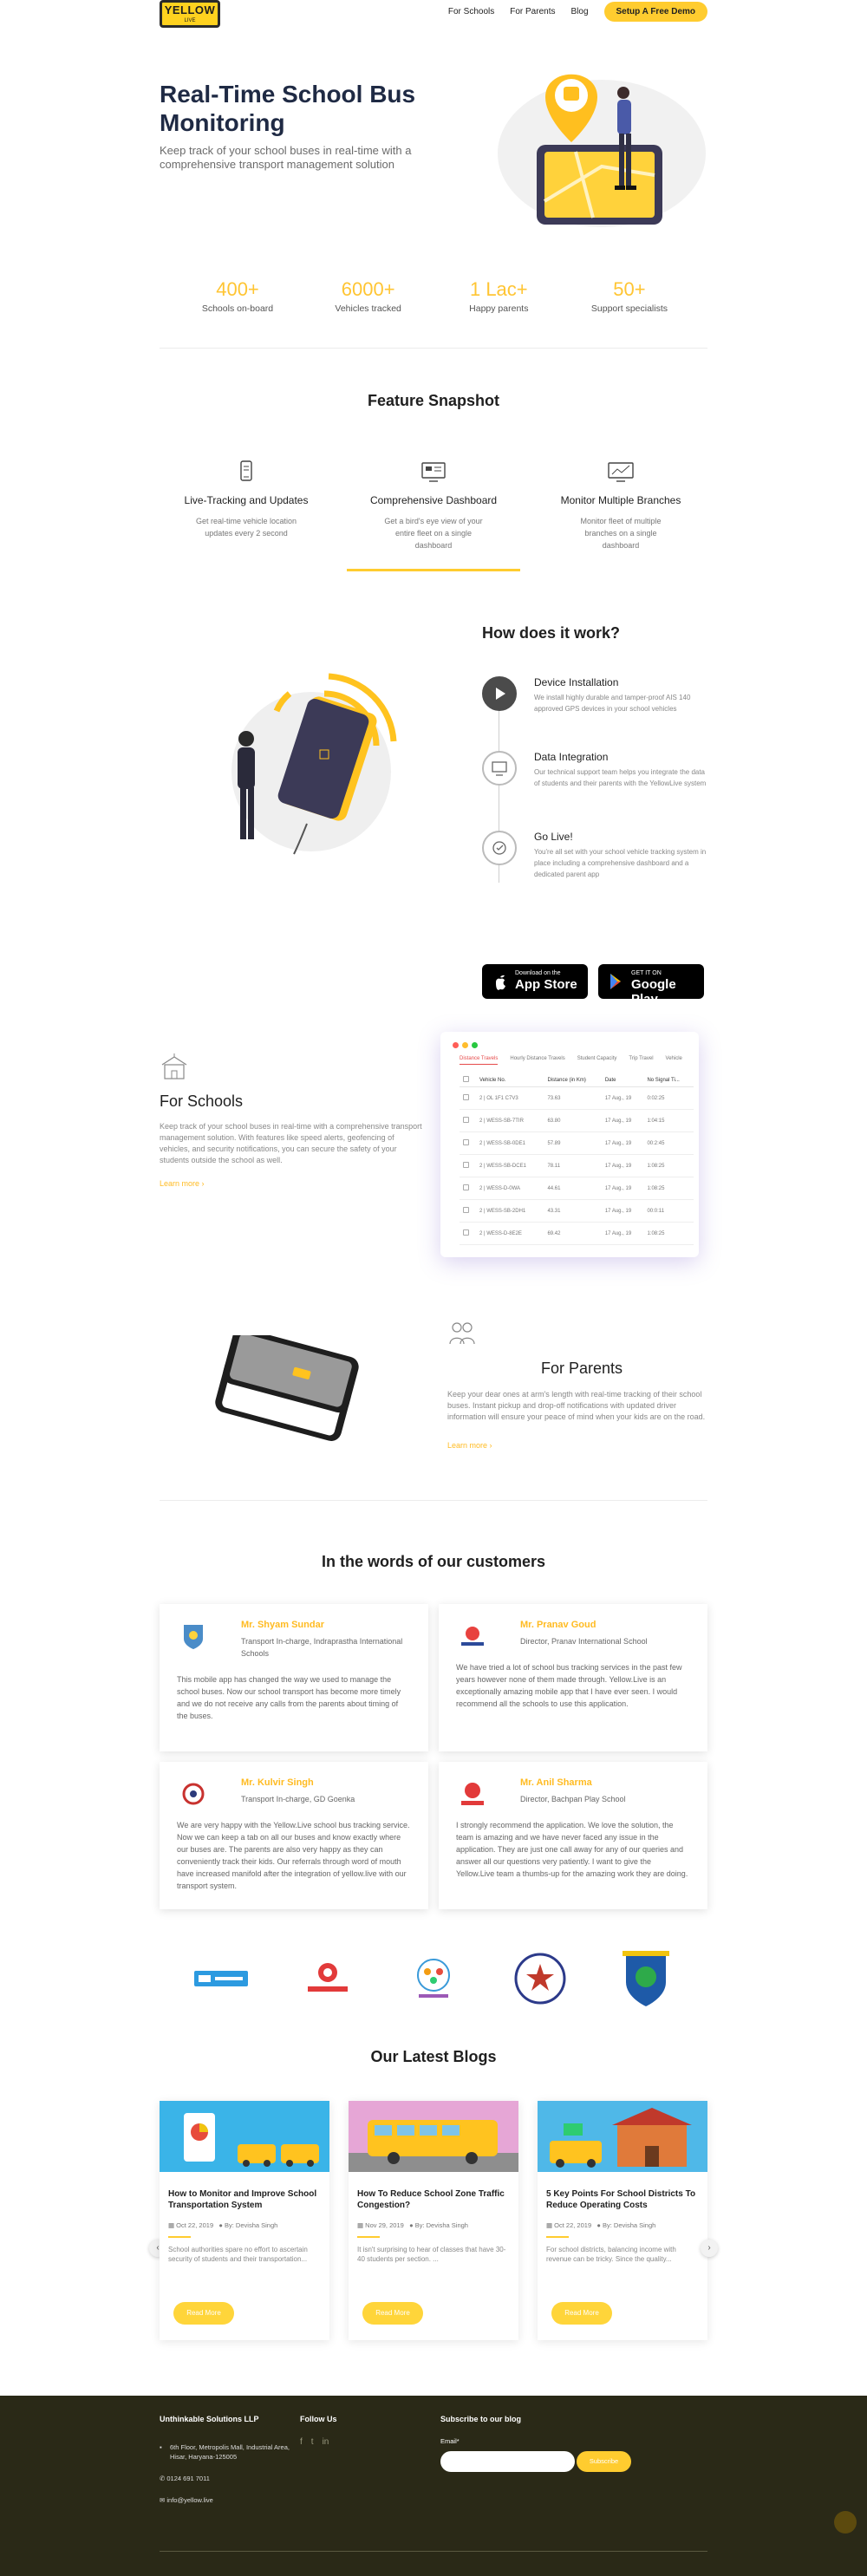 This screenshot has height=2576, width=867. What do you see at coordinates (221, 1979) in the screenshot?
I see `aa-academy-logo` at bounding box center [221, 1979].